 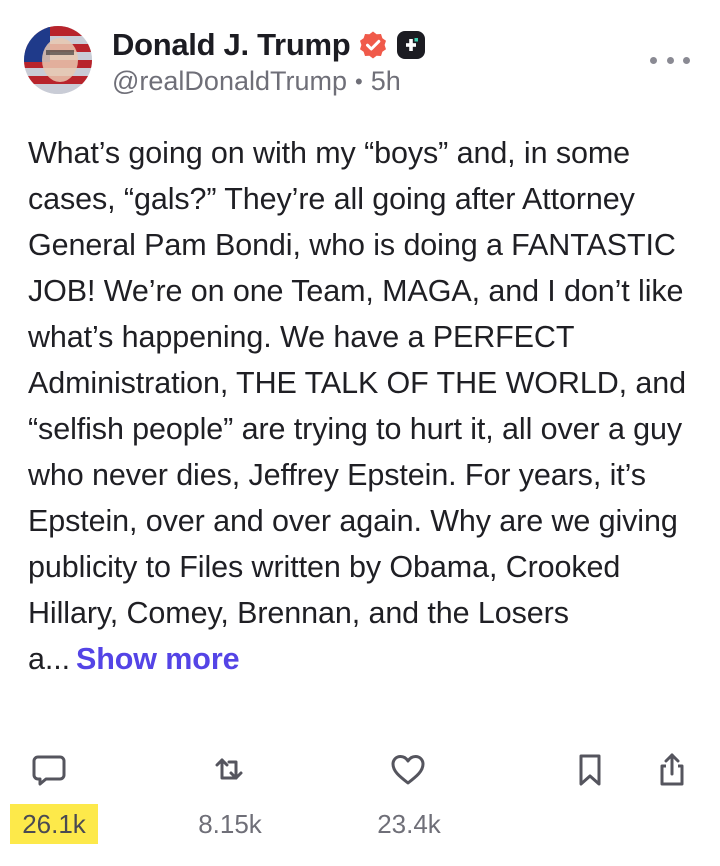 What do you see at coordinates (230, 824) in the screenshot?
I see `retruth-count: 8.15k` at bounding box center [230, 824].